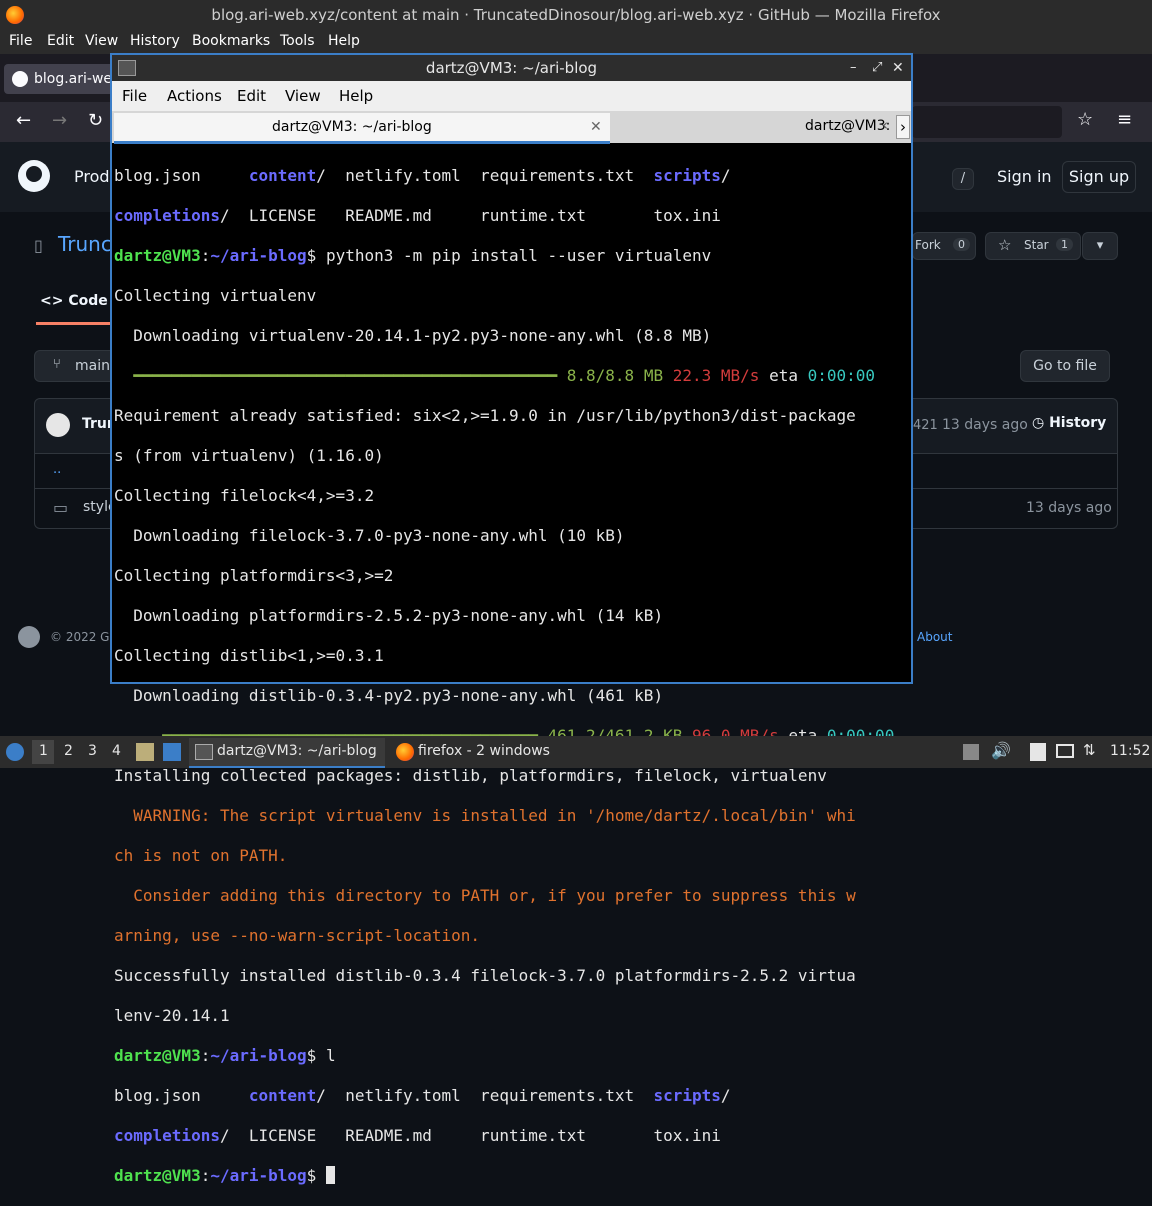  I want to click on file-manager-icon, so click(145, 752).